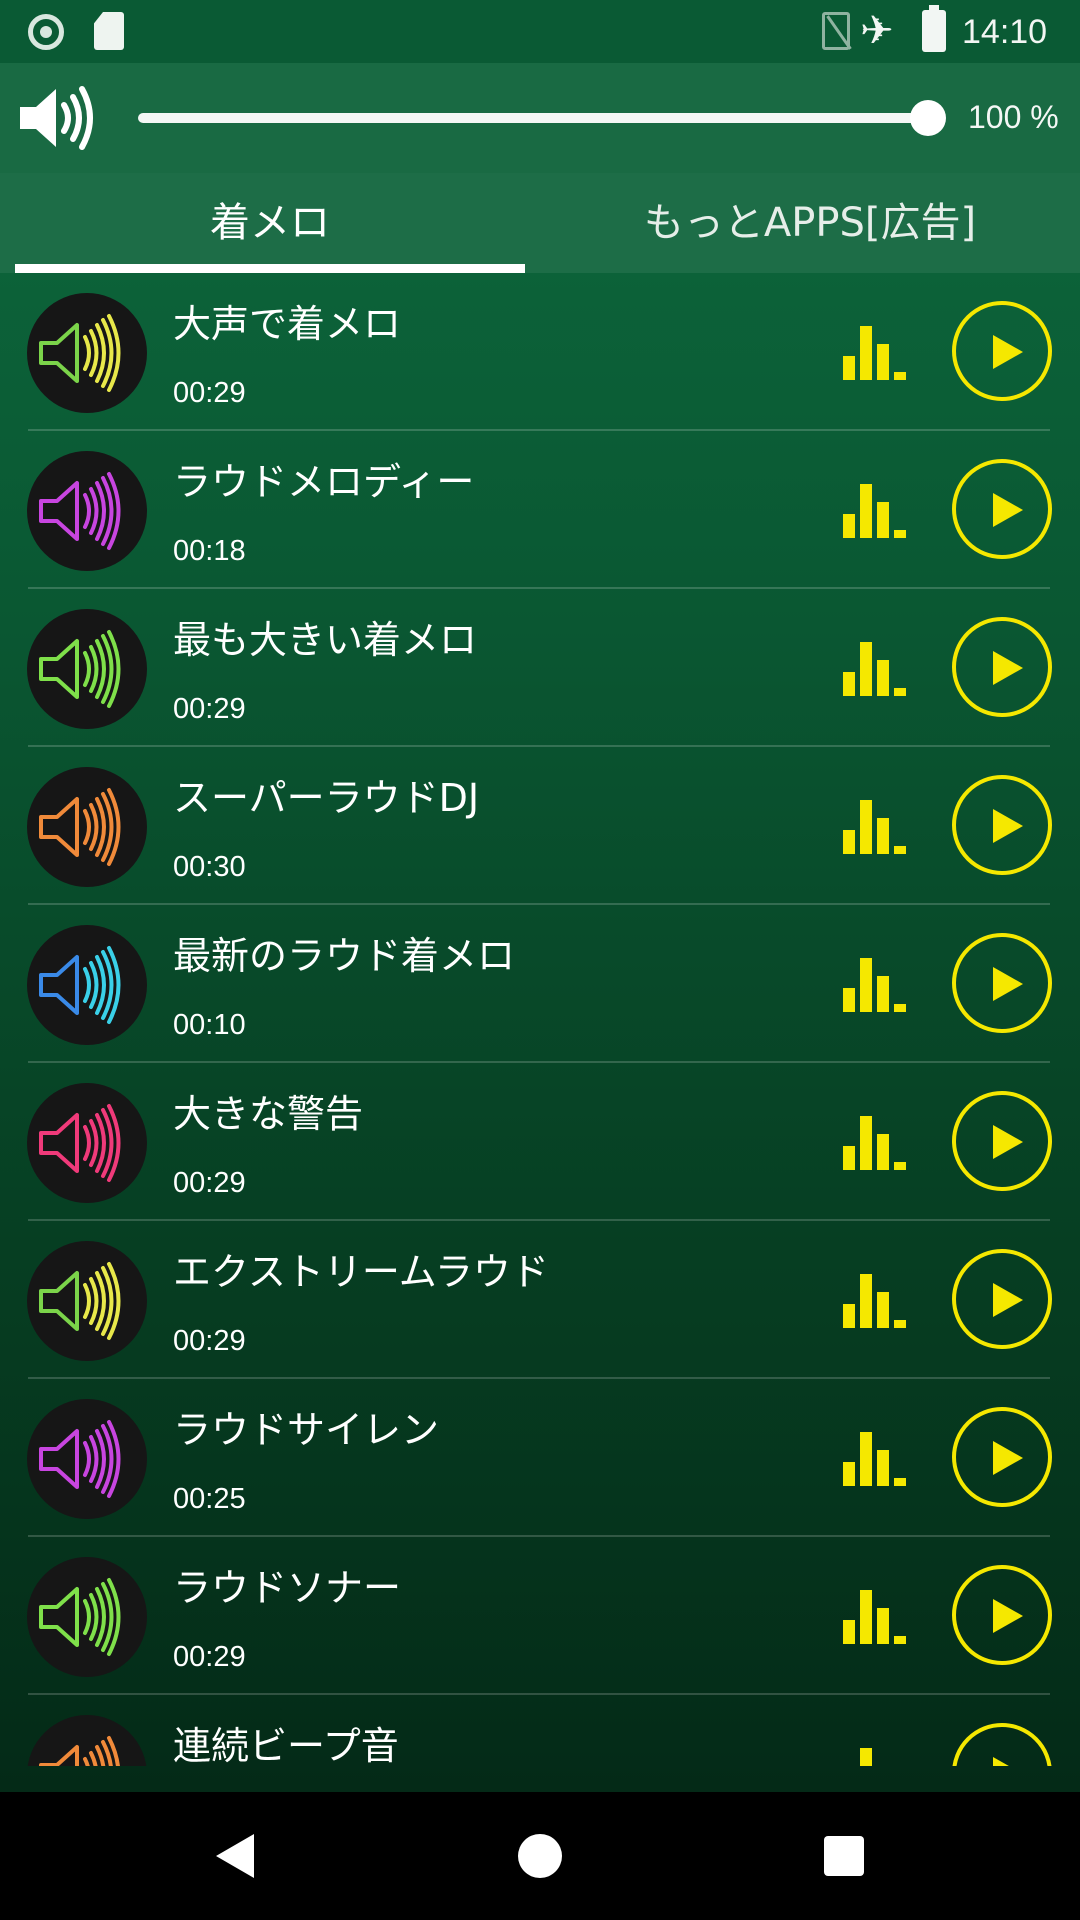  Describe the element at coordinates (268, 1114) in the screenshot. I see `ringtone-title: 大きな警告` at that location.